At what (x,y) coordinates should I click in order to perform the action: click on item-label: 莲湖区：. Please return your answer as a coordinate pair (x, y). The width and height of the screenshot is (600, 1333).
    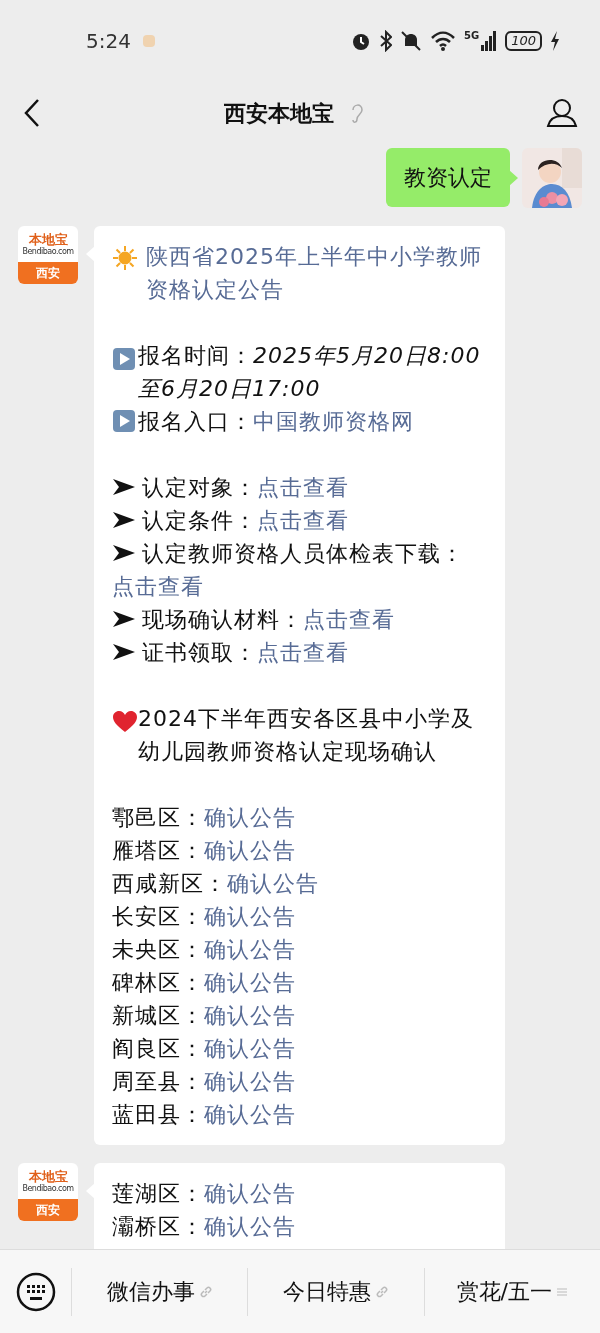
    Looking at the image, I should click on (158, 1193).